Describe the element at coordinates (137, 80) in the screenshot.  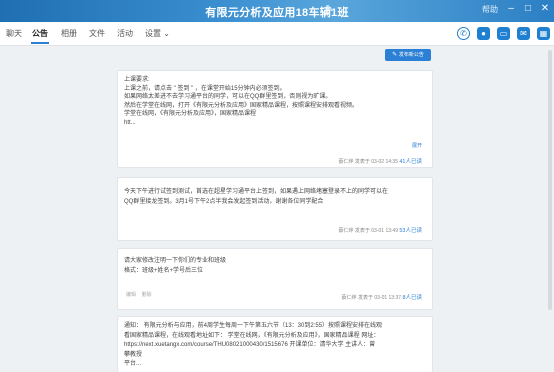
I see `announcement-line: 上课要求:` at that location.